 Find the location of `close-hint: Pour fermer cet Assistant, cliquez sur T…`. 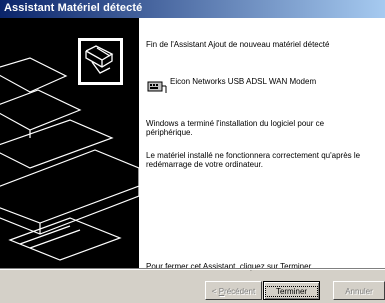

close-hint: Pour fermer cet Assistant, cliquez sur T… is located at coordinates (230, 266).